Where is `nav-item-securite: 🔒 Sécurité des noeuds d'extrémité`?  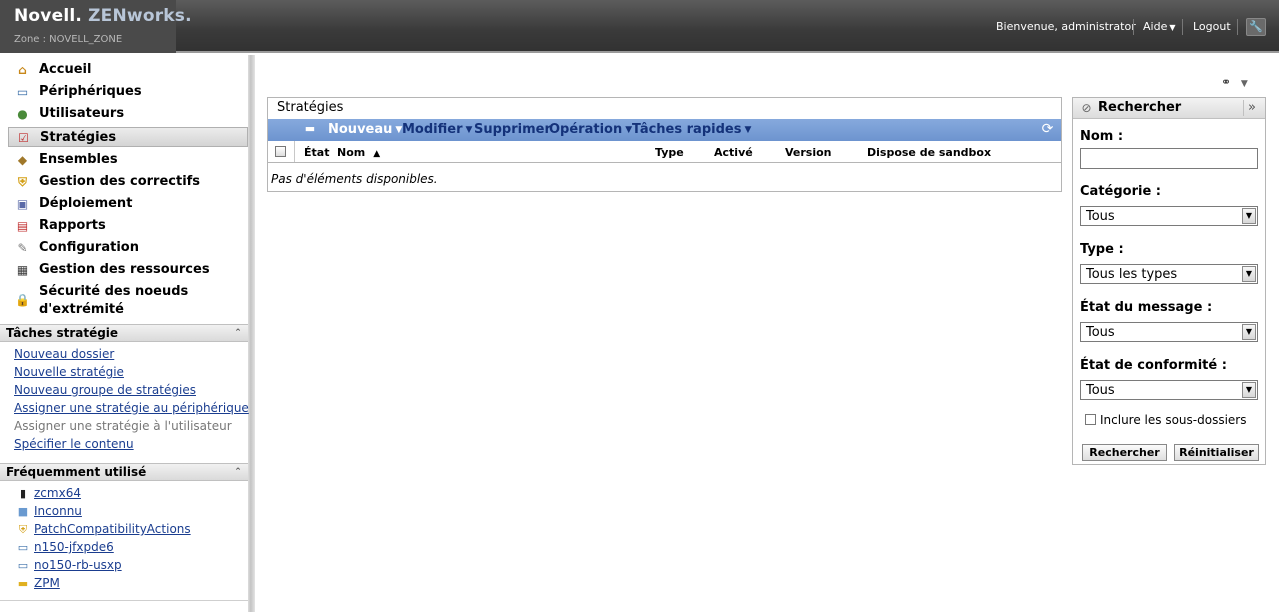
nav-item-securite: 🔒 Sécurité des noeuds d'extrémité is located at coordinates (128, 301).